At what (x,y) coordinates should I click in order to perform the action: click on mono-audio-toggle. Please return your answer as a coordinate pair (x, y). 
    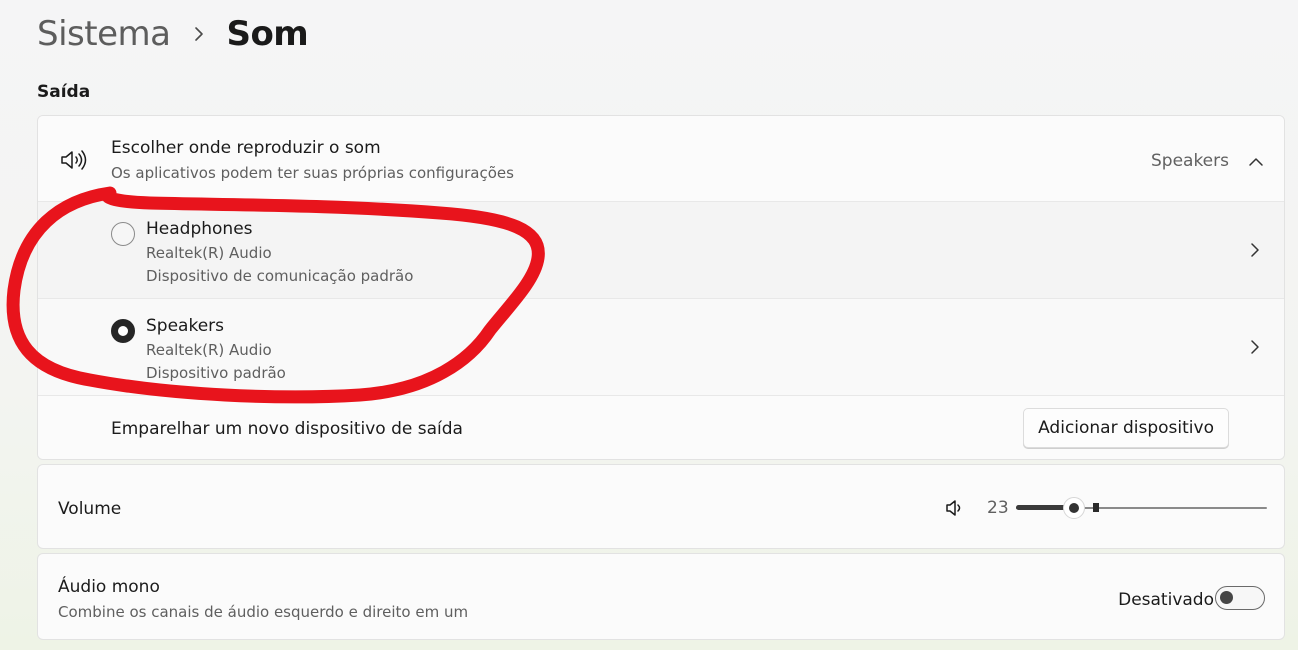
    Looking at the image, I should click on (1240, 598).